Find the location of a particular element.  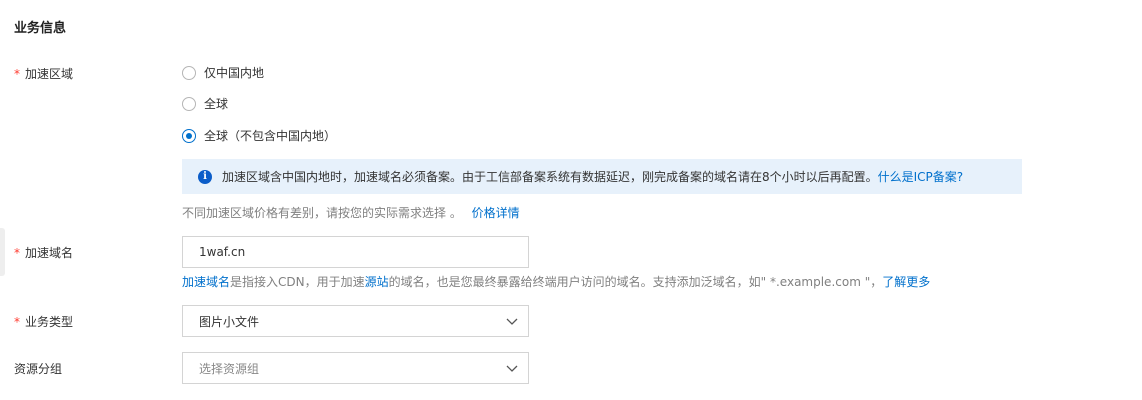

learn-more-link: 了解更多 is located at coordinates (906, 282).